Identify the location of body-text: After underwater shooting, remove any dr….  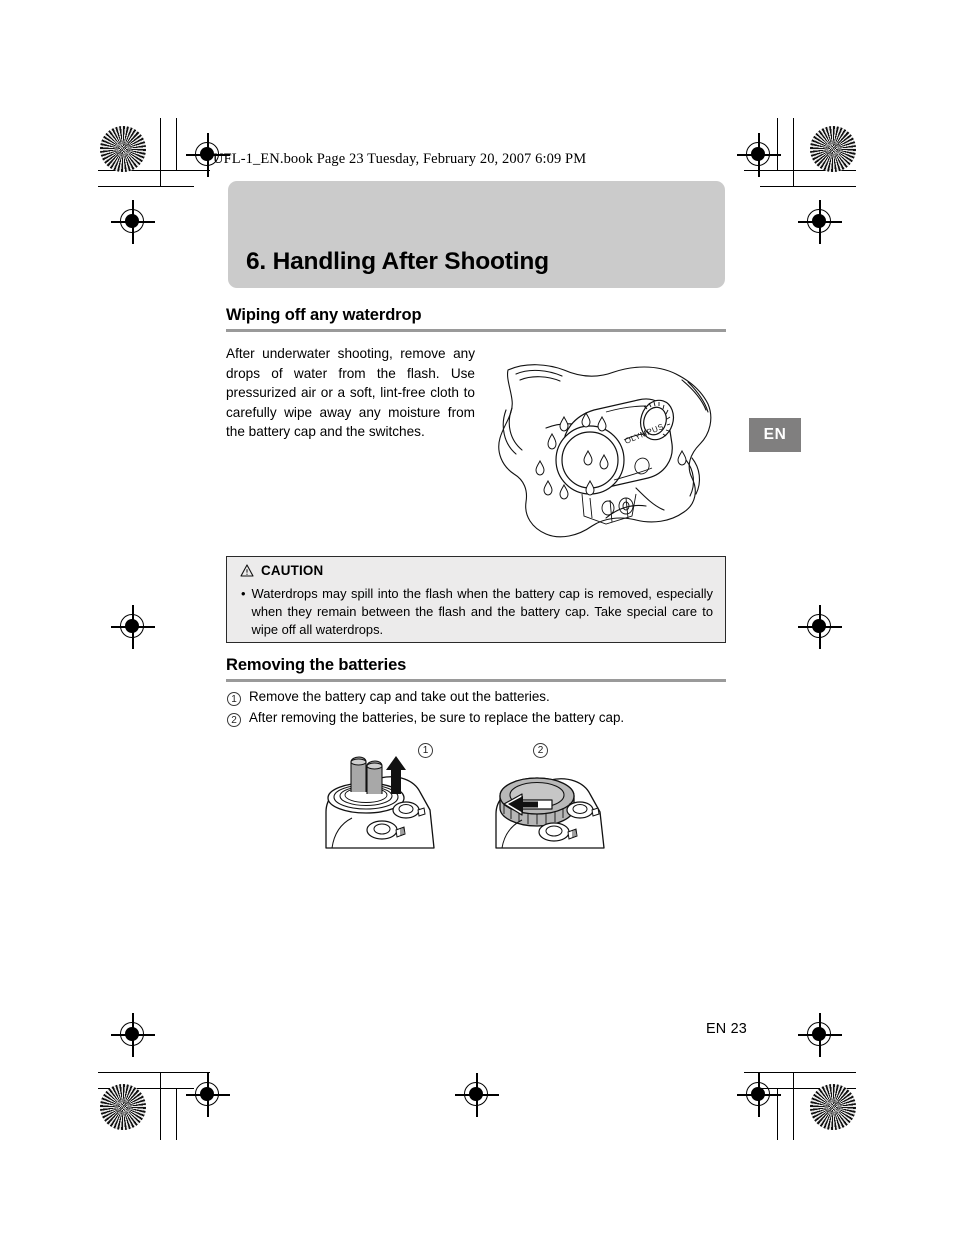
(350, 393).